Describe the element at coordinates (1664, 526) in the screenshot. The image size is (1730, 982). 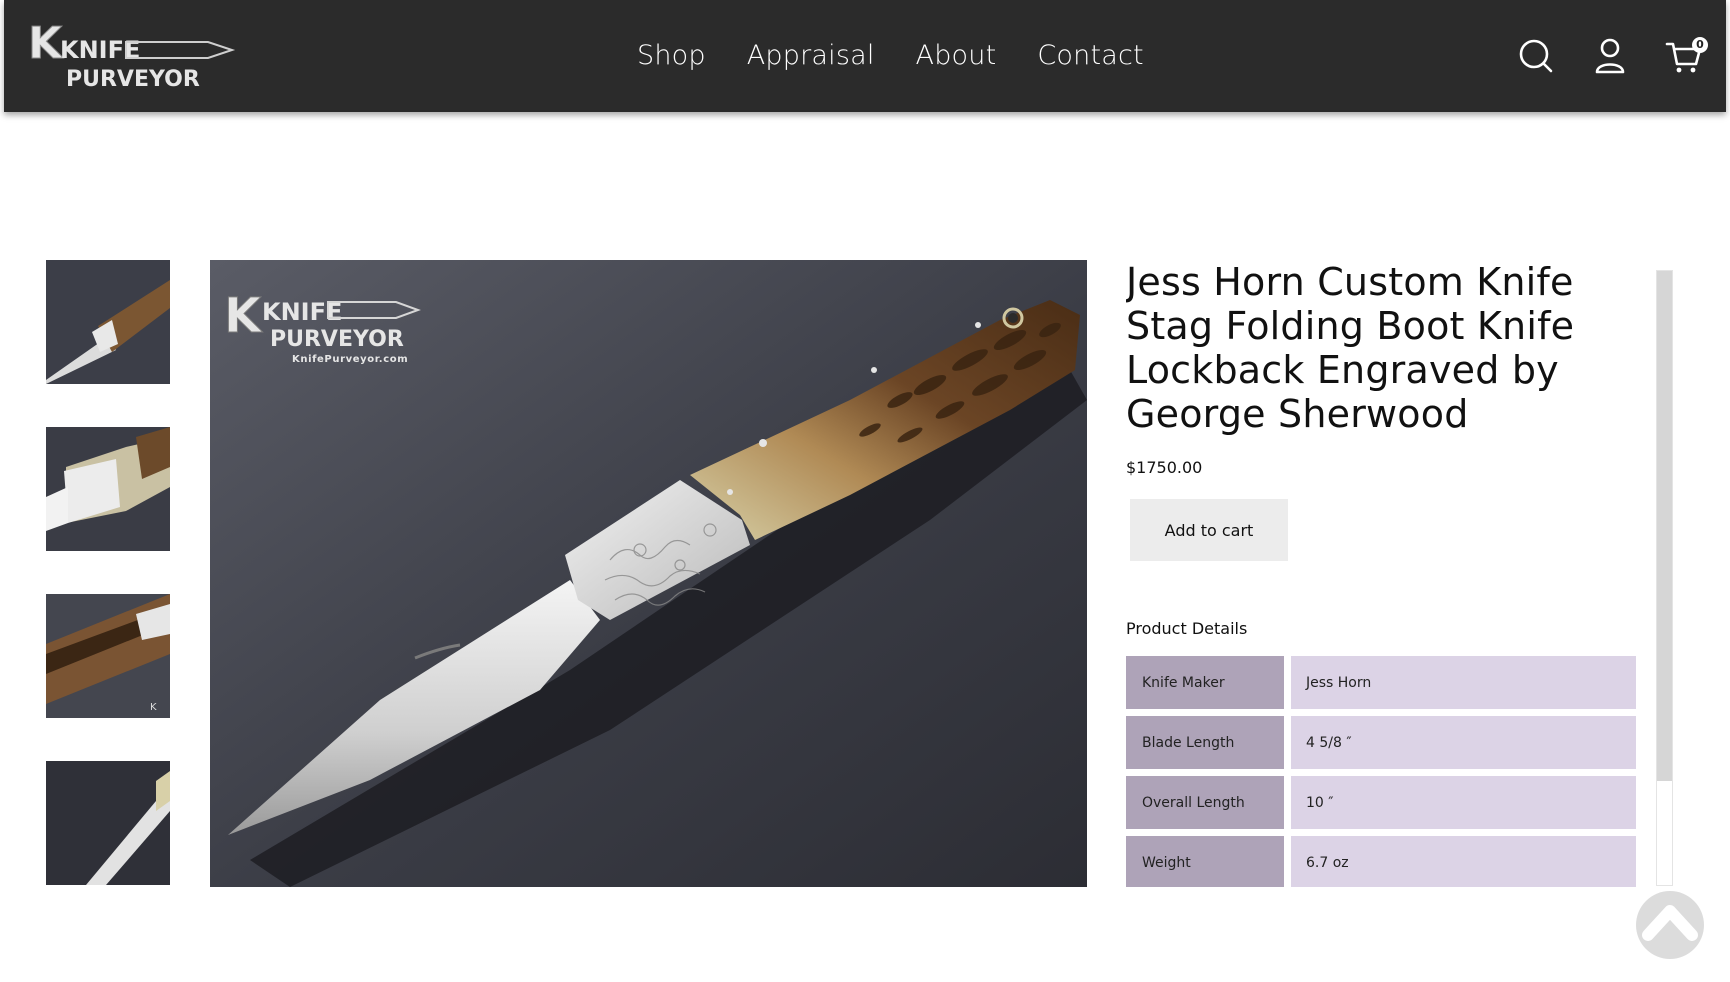
I see `scrollbar-thumb` at that location.